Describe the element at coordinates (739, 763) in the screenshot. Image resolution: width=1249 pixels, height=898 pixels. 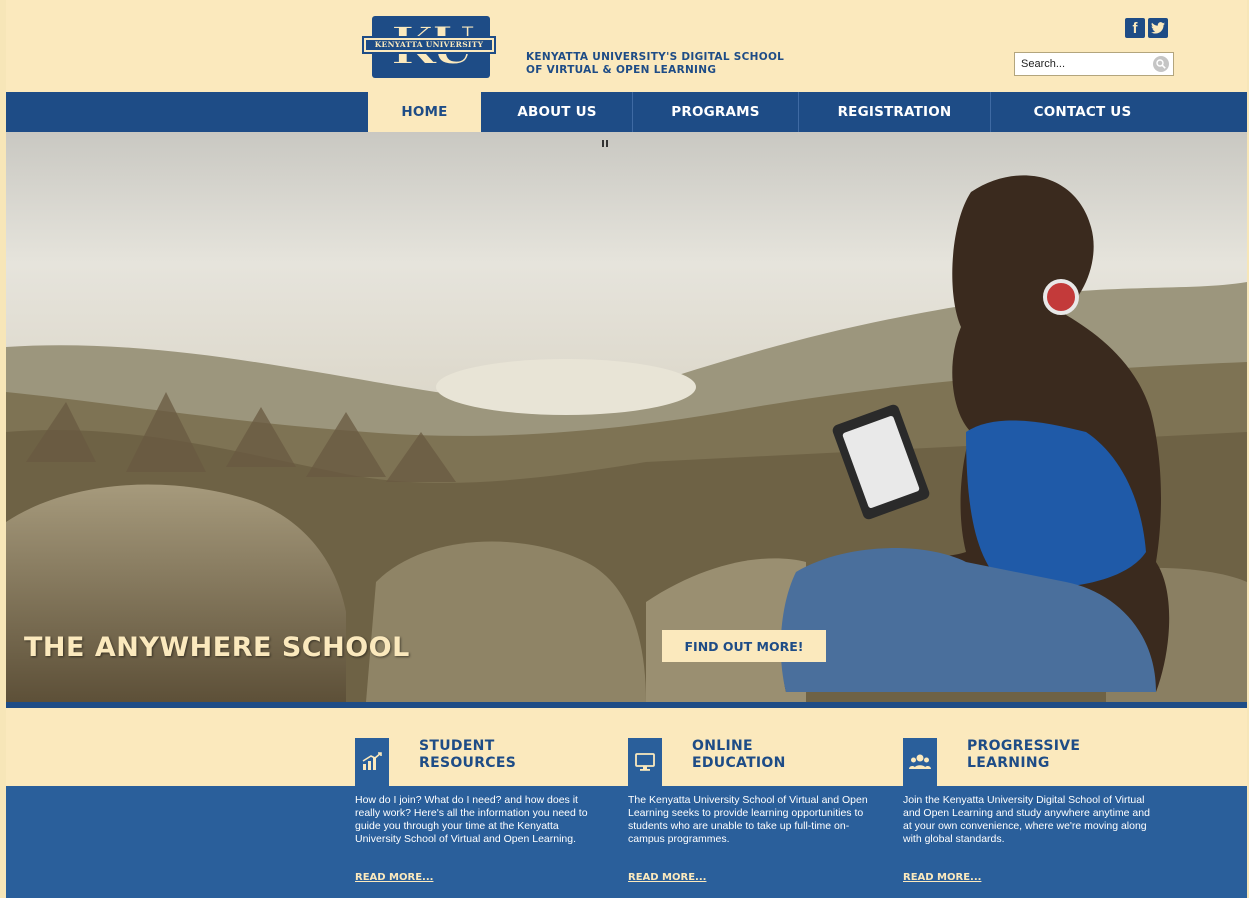
I see `feature-title-line-2: EDUCATION` at that location.